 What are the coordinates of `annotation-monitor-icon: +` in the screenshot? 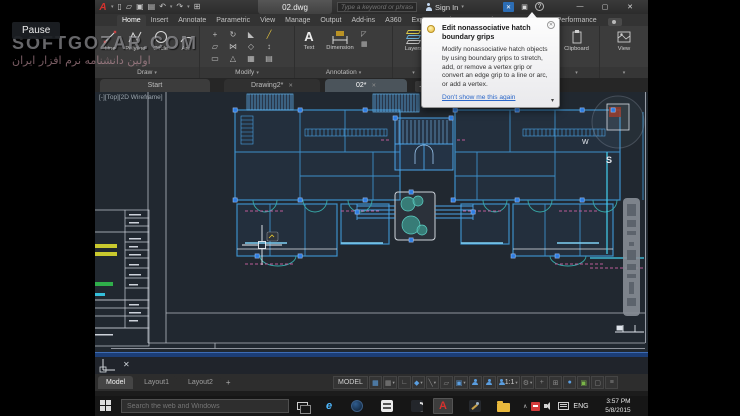 It's located at (542, 382).